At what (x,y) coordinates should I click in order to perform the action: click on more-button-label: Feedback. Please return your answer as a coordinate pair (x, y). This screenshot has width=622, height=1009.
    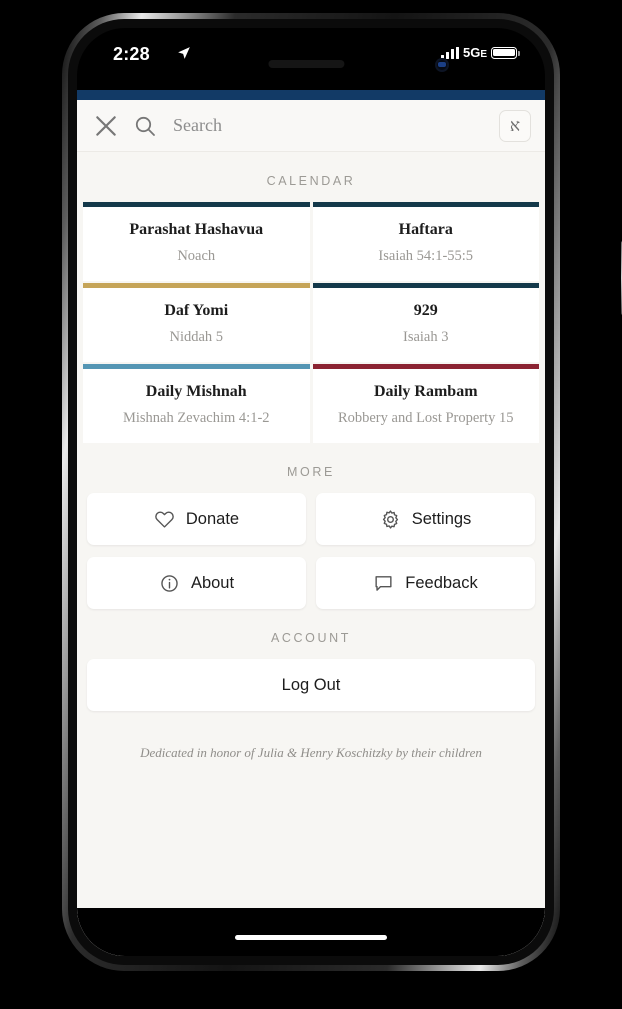
    Looking at the image, I should click on (441, 582).